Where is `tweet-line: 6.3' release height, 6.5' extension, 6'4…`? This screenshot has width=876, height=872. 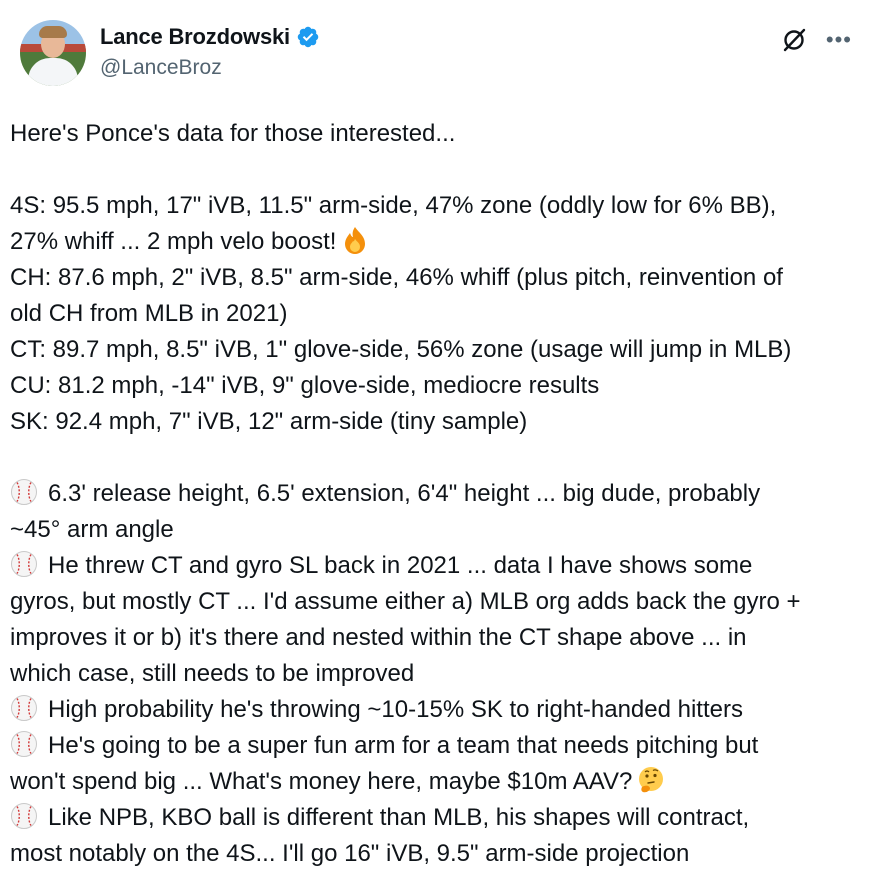 tweet-line: 6.3' release height, 6.5' extension, 6'4… is located at coordinates (434, 494).